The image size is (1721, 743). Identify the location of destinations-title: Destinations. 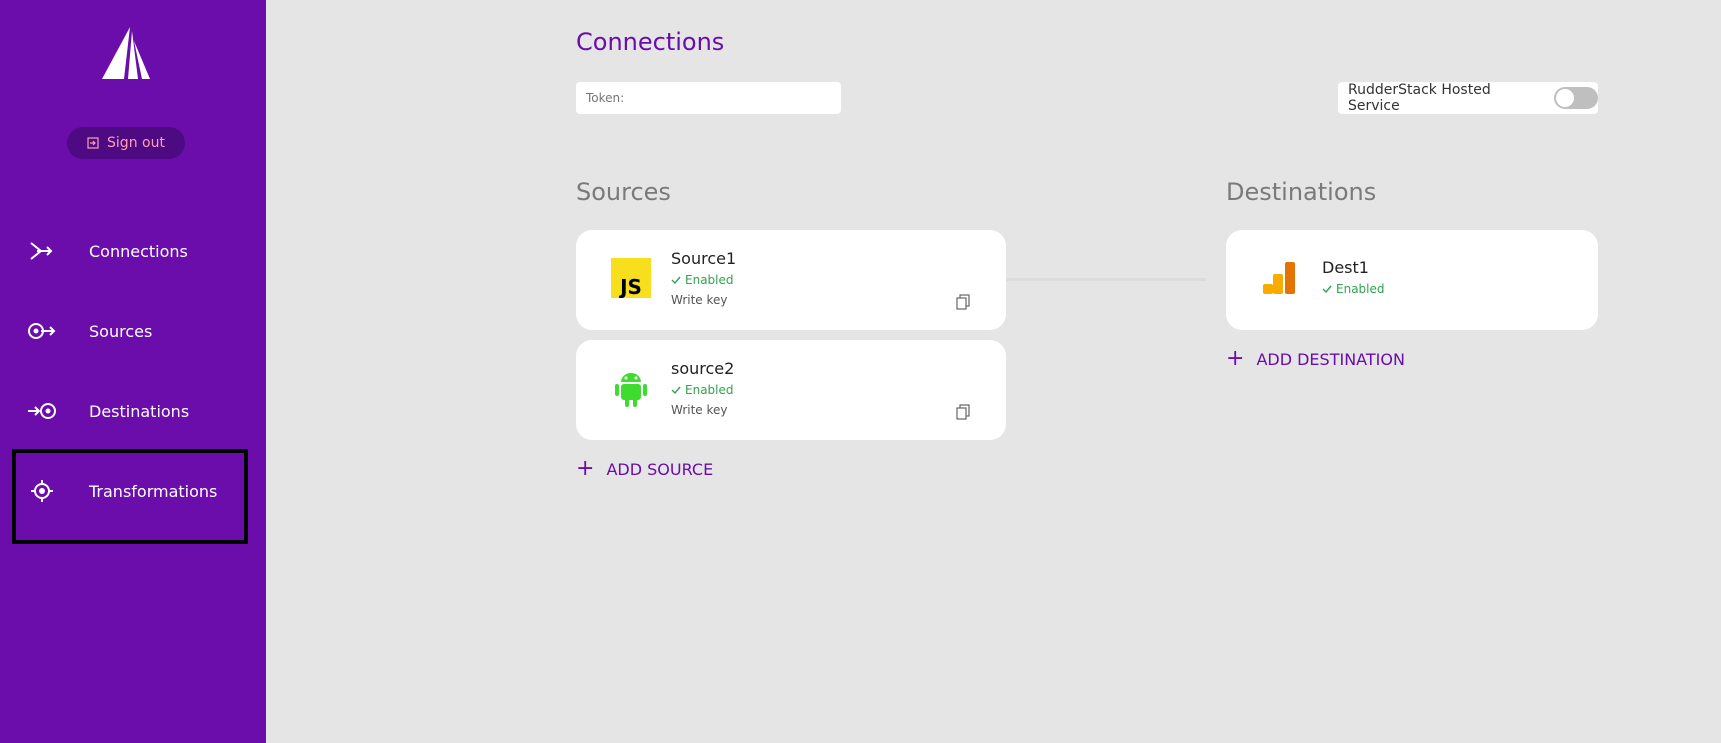
(1301, 192).